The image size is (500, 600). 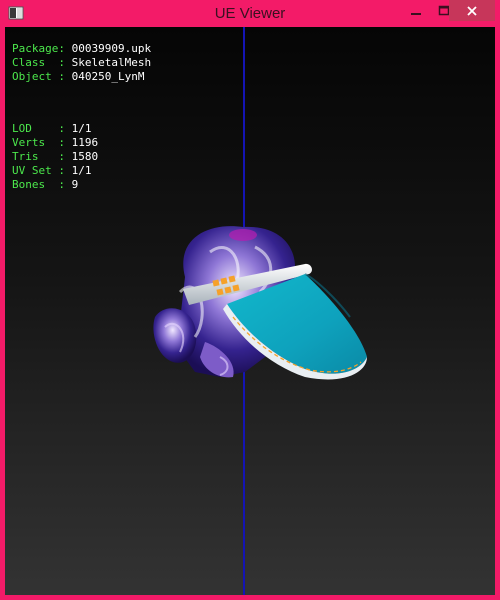 I want to click on uvset-value: 1/1, so click(x=81, y=170).